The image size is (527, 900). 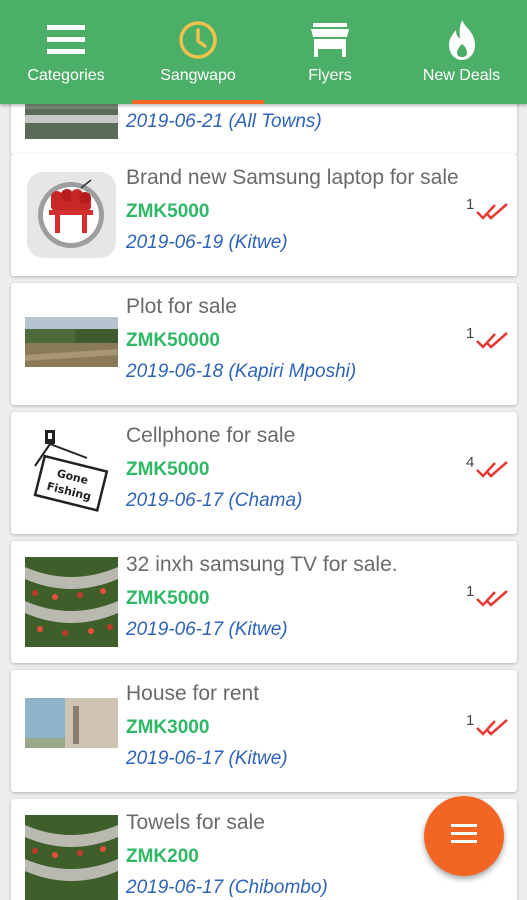 I want to click on tab-label: New Deals, so click(x=461, y=75).